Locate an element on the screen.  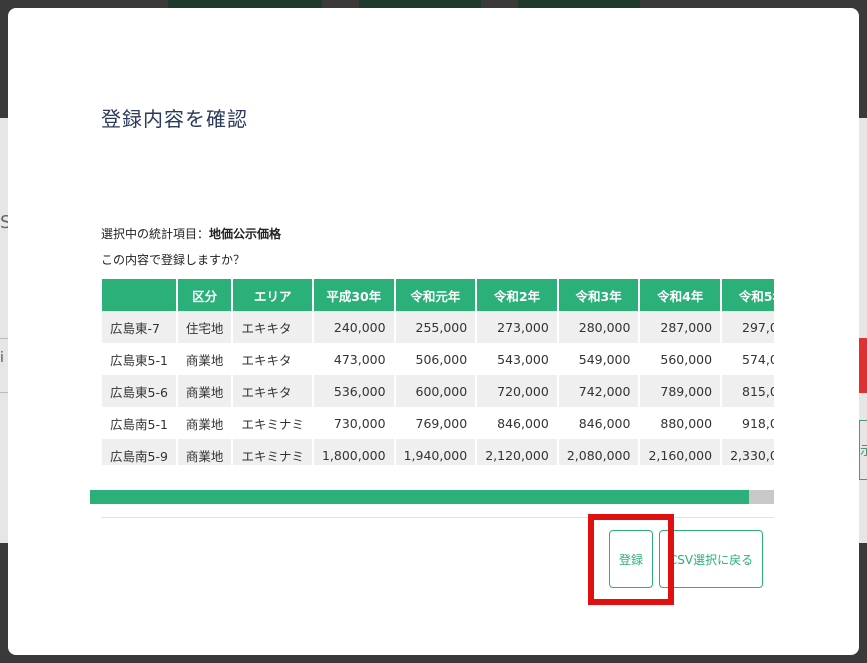
table-cell: 280,000 is located at coordinates (599, 327).